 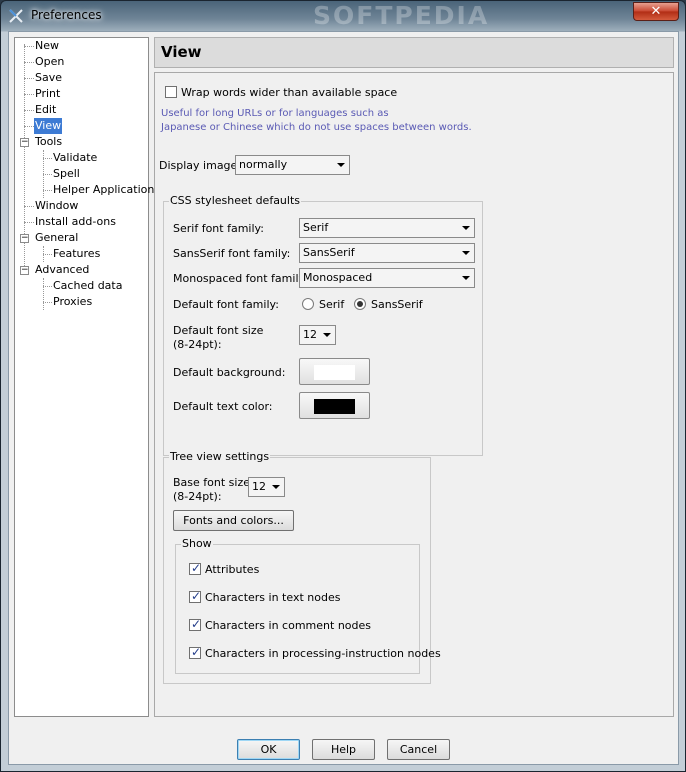 I want to click on close-button: ✕, so click(x=656, y=11).